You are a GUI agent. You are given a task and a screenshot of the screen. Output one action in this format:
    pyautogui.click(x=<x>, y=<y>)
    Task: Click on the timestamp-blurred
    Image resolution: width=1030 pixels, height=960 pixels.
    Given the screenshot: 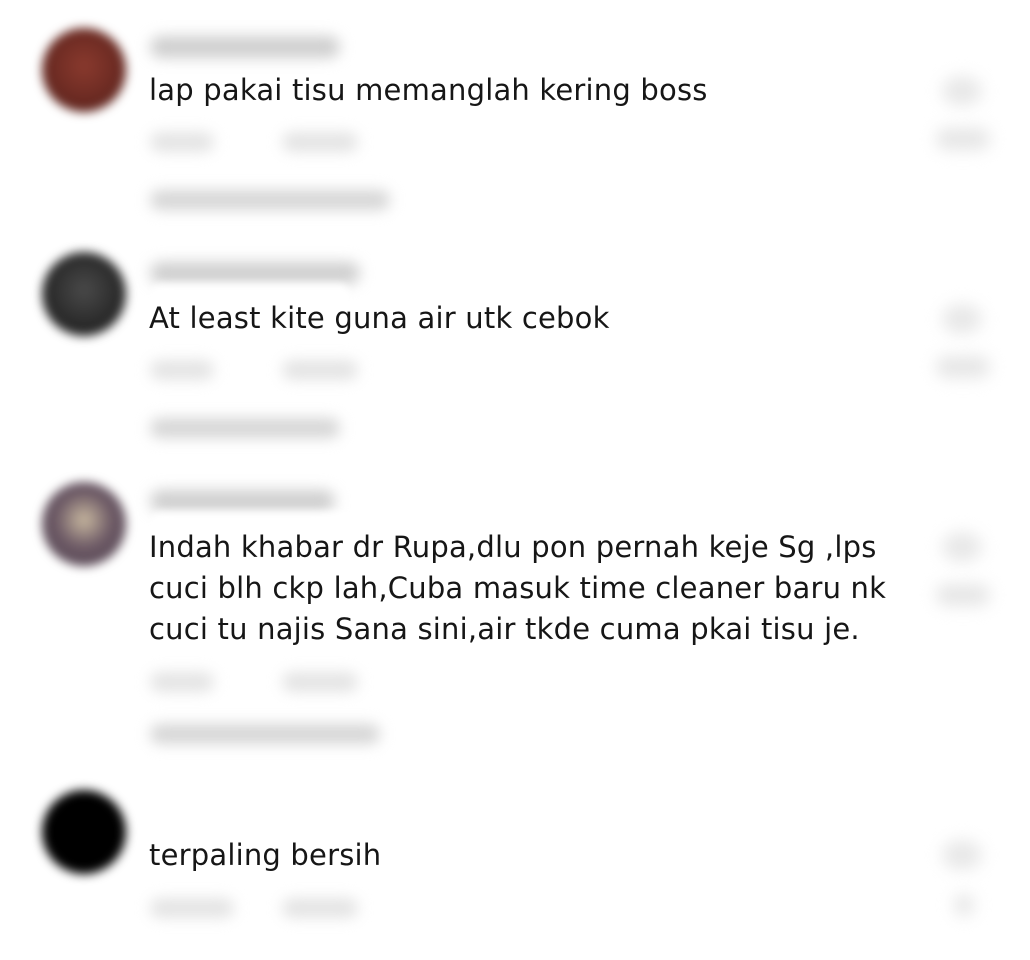 What is the action you would take?
    pyautogui.click(x=192, y=908)
    